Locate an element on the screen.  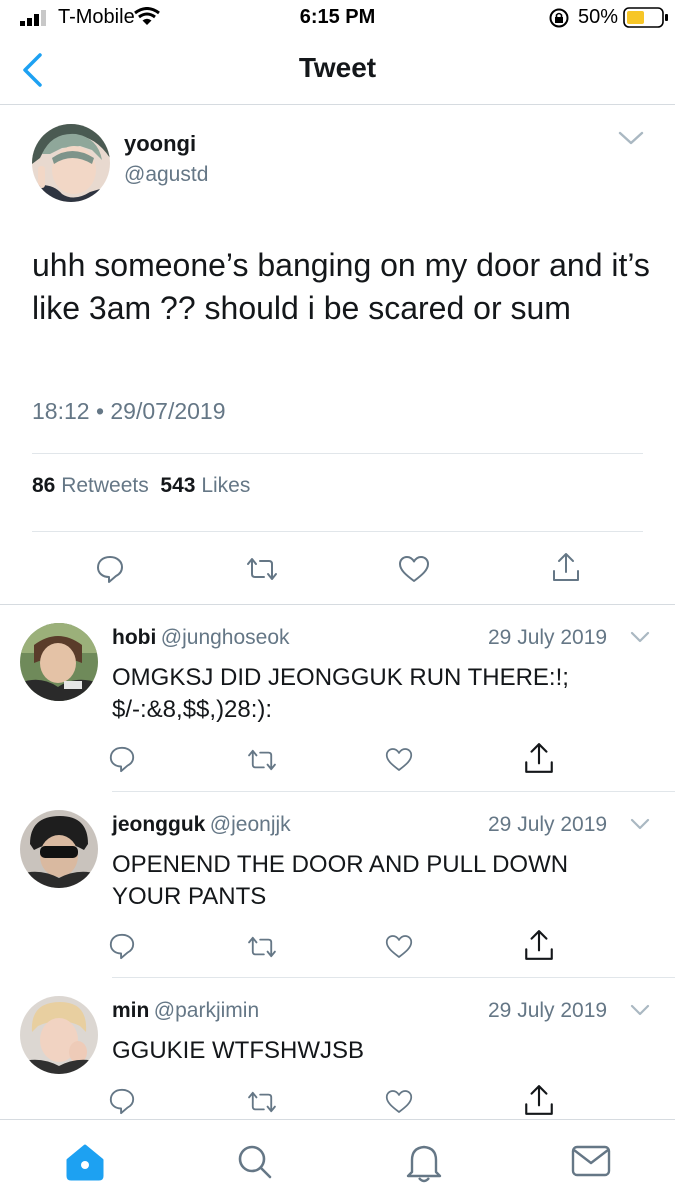
reply-text-line: $/-:&8,$$,)28:): is located at coordinates (192, 709).